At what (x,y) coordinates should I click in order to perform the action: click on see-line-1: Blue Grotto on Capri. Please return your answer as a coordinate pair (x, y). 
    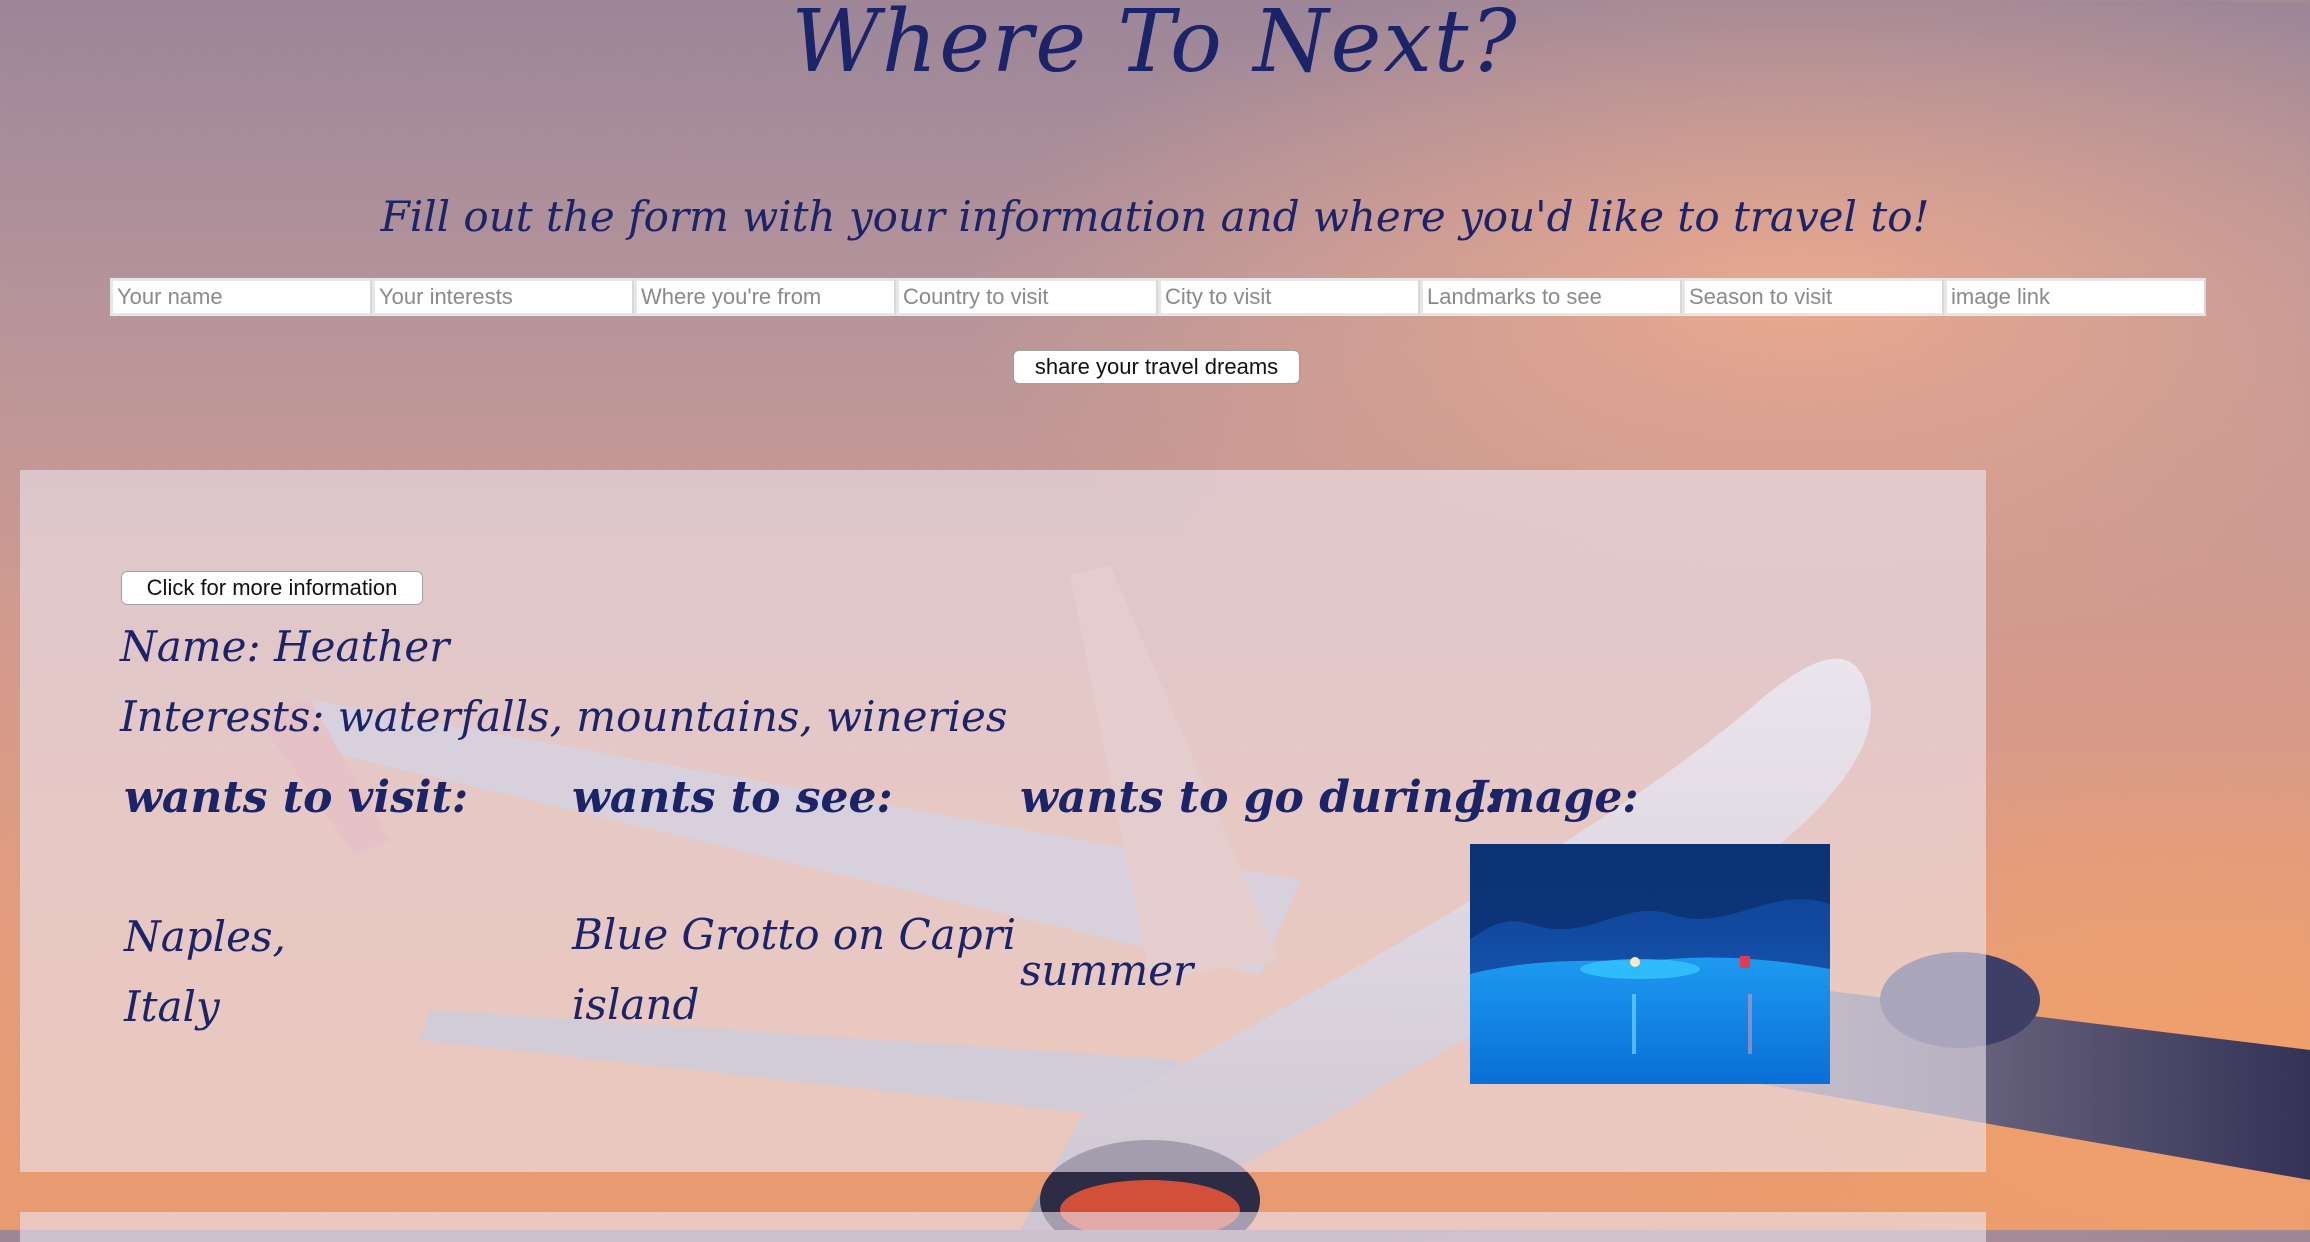
    Looking at the image, I should click on (794, 934).